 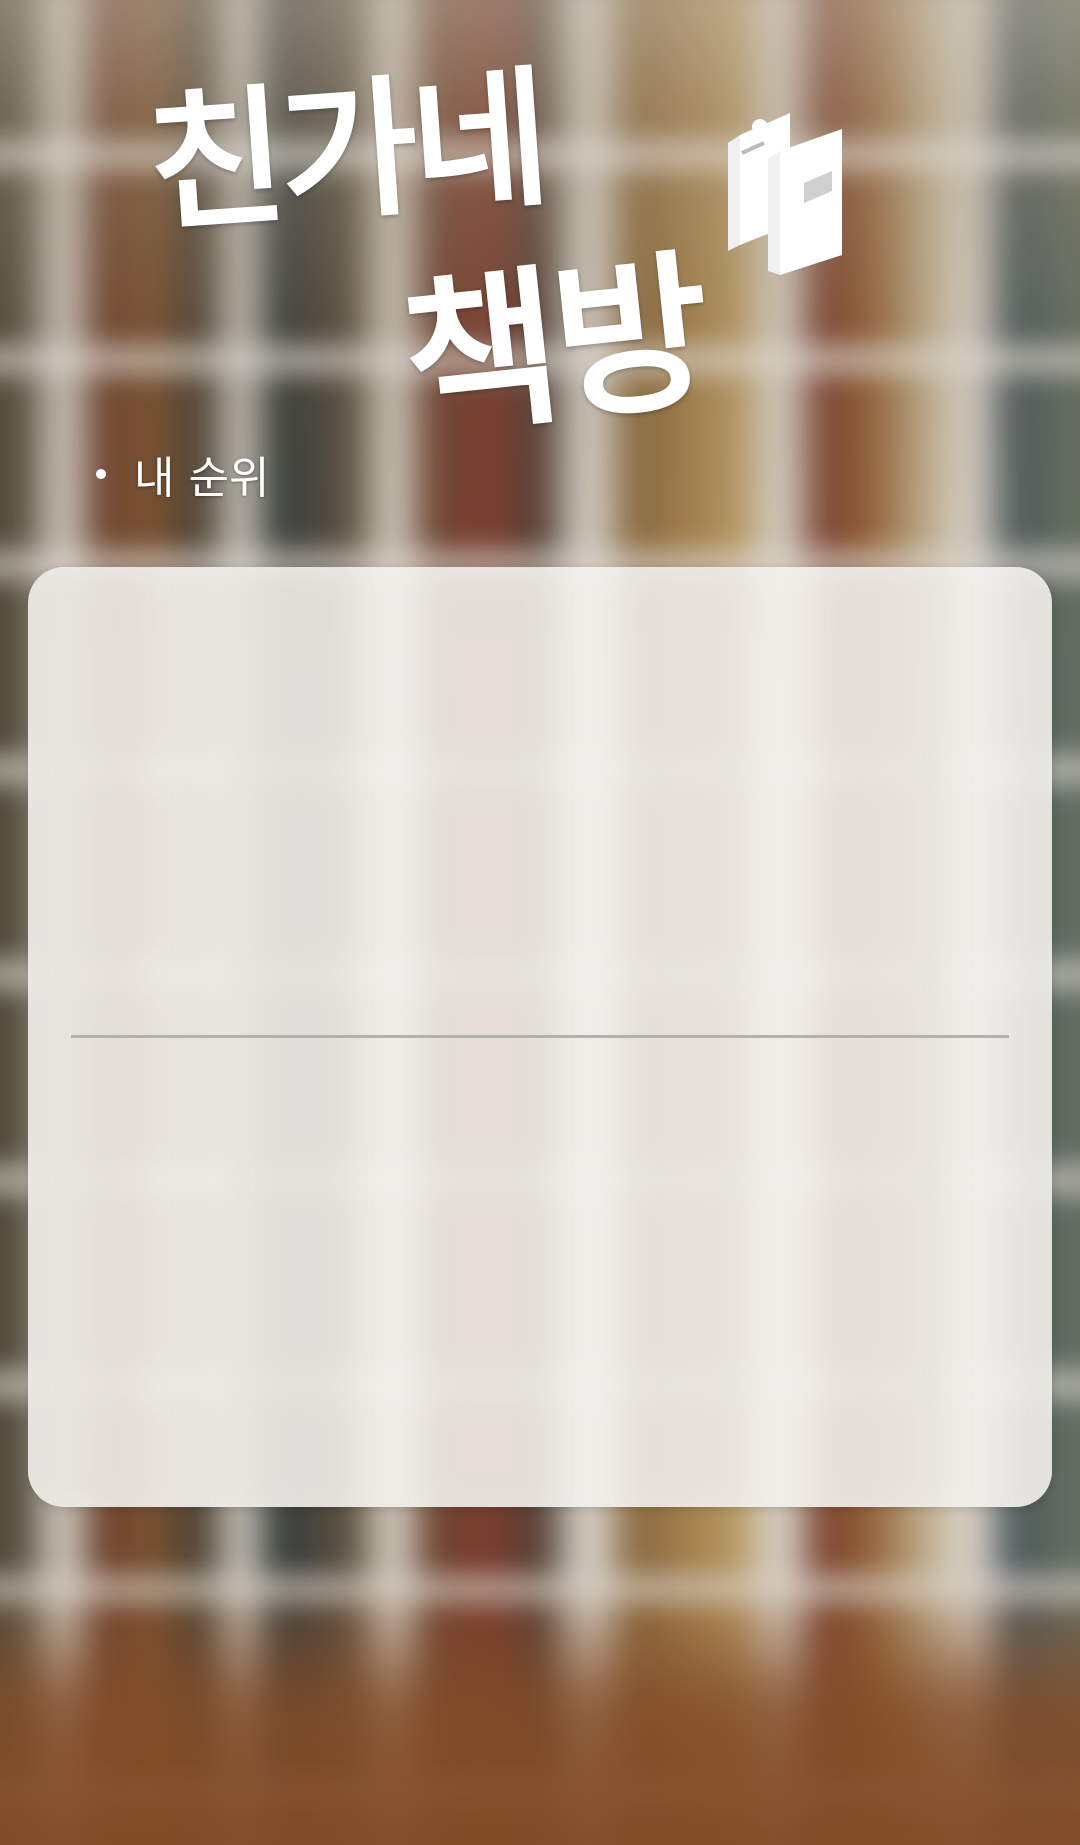 I want to click on logo-title-line2: 책방, so click(x=554, y=347).